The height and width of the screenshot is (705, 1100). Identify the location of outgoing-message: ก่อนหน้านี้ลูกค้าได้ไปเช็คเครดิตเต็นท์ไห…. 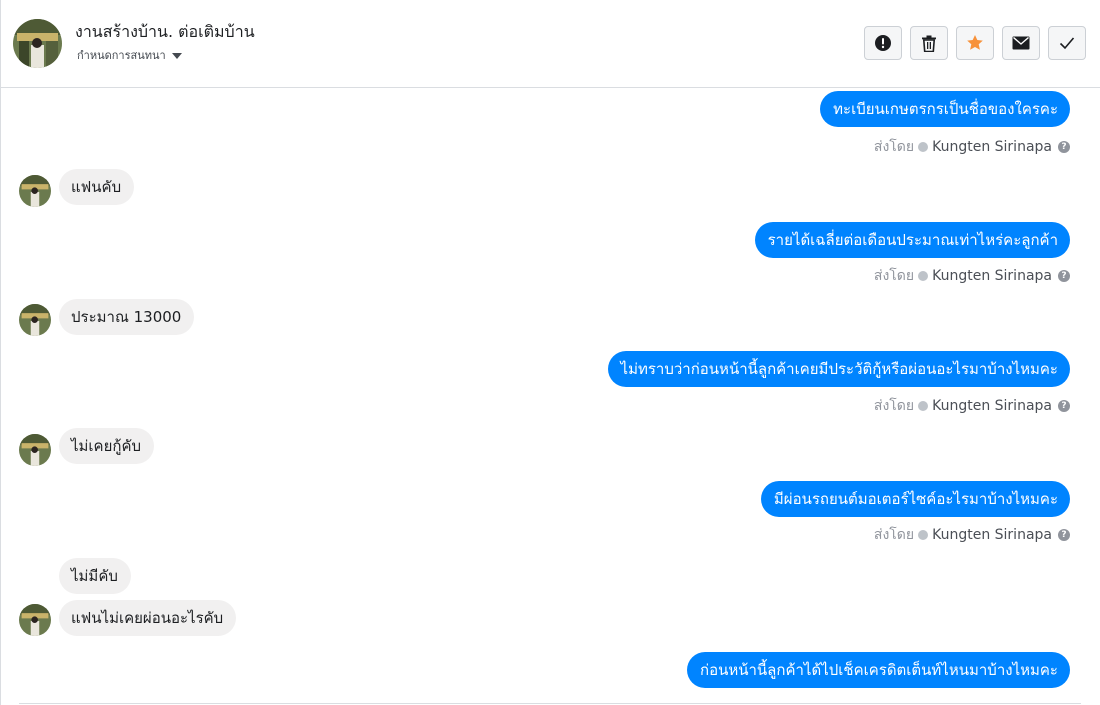
(878, 670).